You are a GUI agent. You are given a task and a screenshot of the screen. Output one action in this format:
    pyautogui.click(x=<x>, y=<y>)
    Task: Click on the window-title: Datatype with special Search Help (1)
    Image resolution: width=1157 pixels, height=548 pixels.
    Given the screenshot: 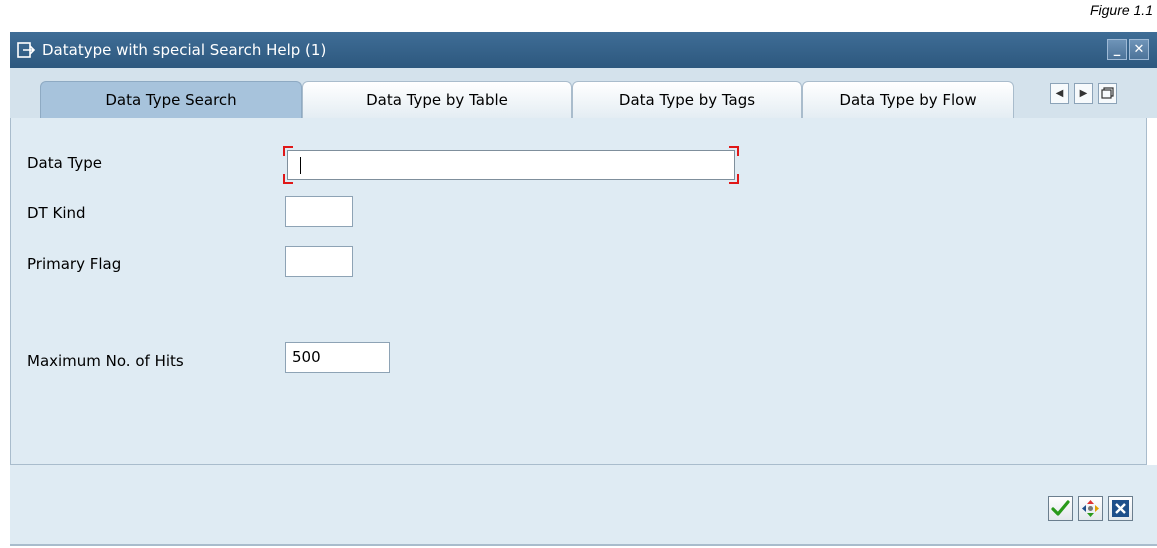 What is the action you would take?
    pyautogui.click(x=184, y=50)
    